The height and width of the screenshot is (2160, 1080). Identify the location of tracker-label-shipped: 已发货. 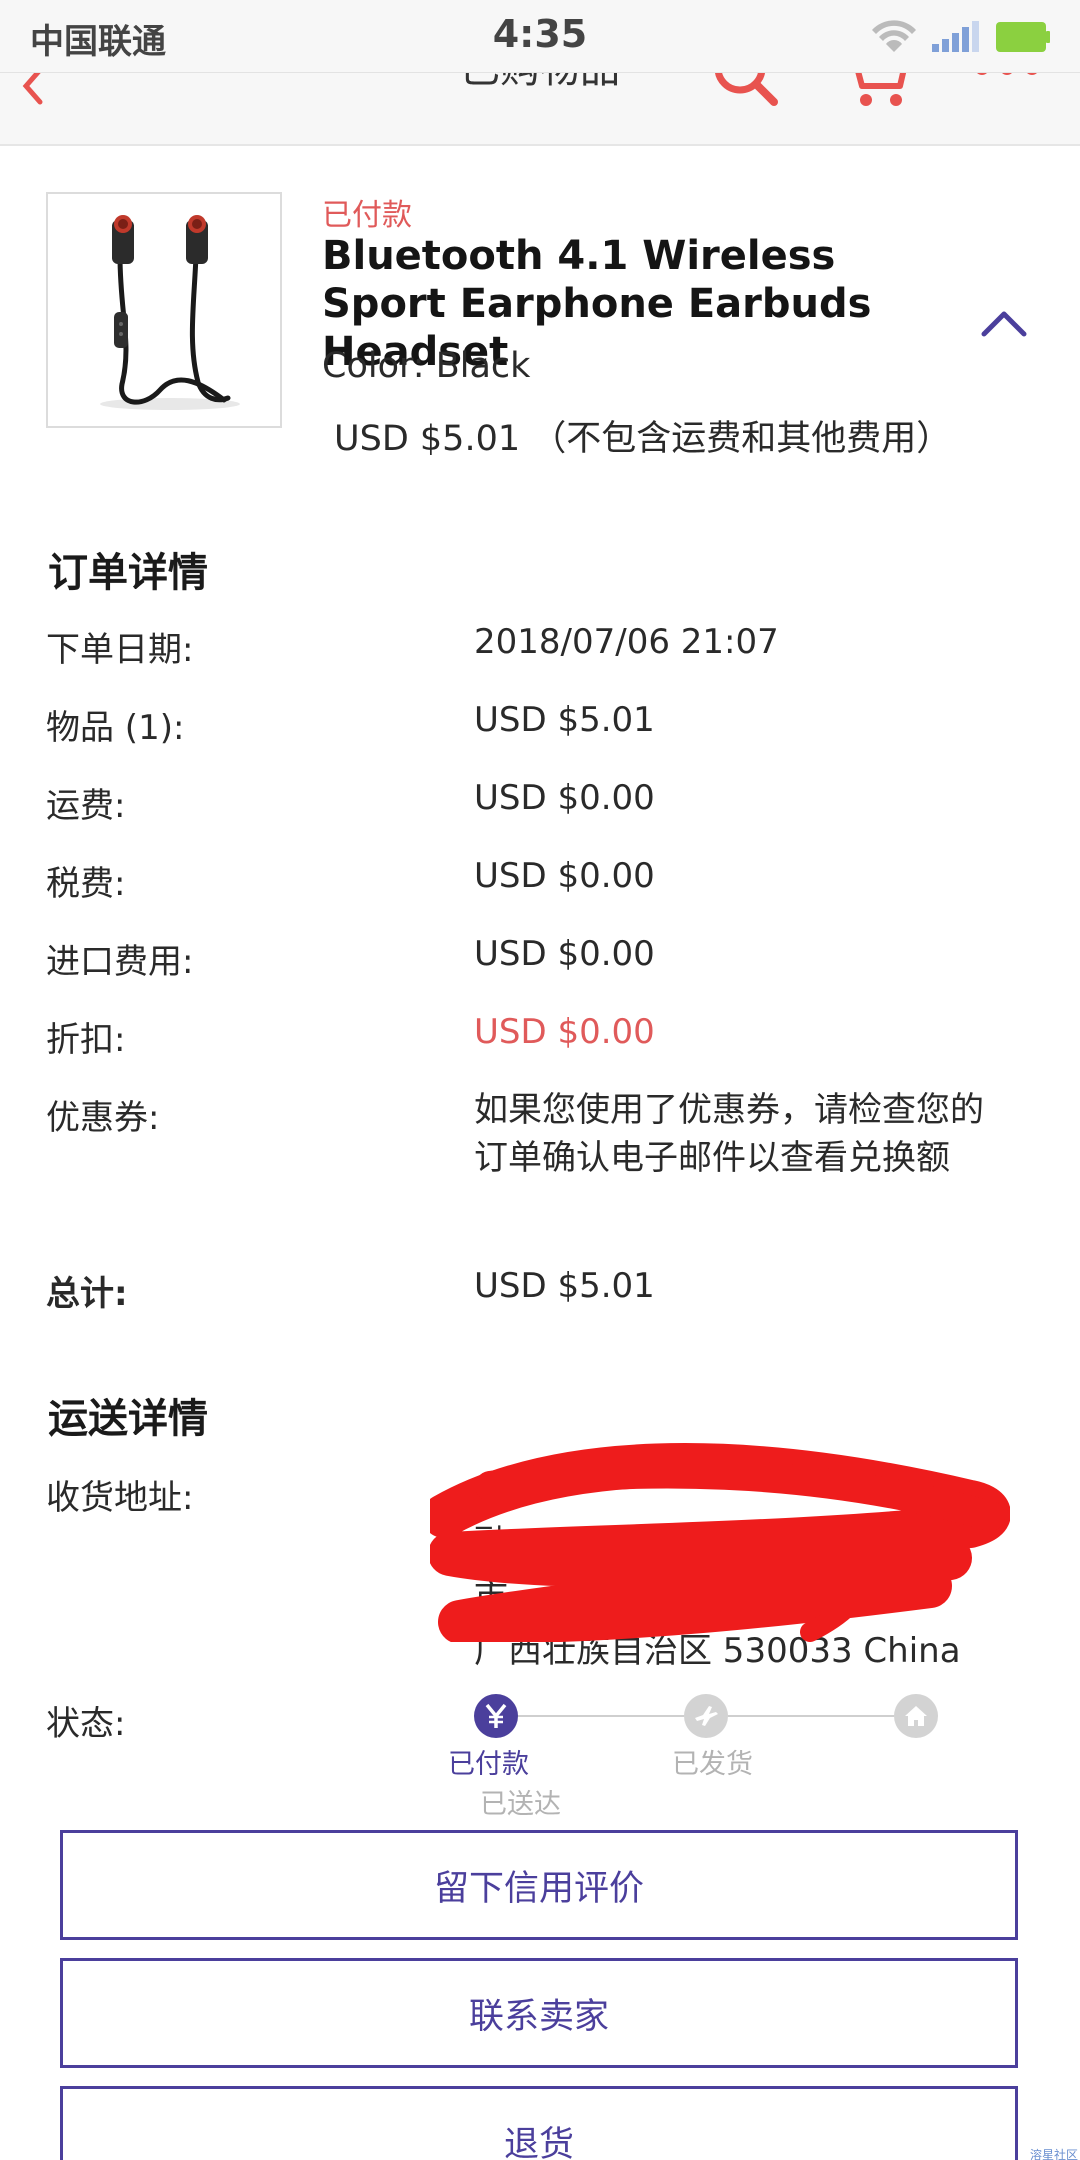
(712, 1764).